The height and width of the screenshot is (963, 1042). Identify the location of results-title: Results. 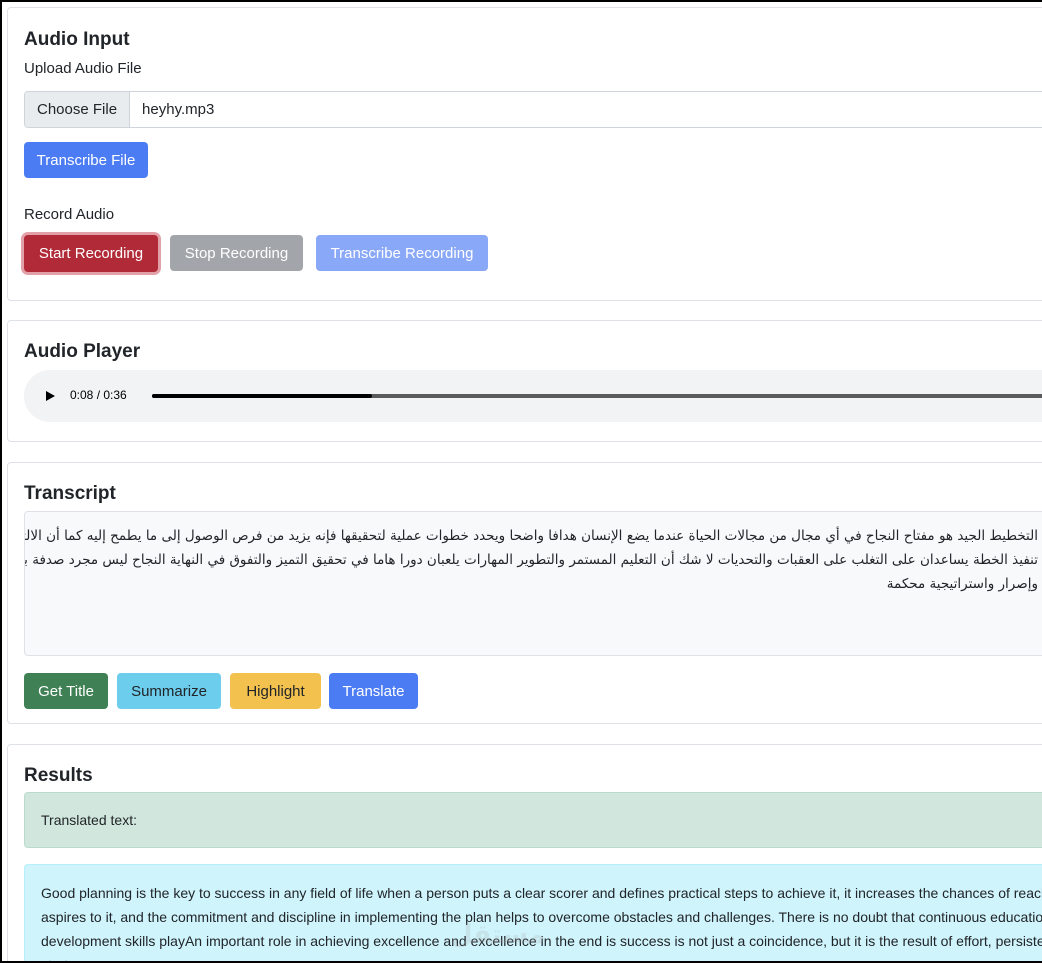
(58, 775).